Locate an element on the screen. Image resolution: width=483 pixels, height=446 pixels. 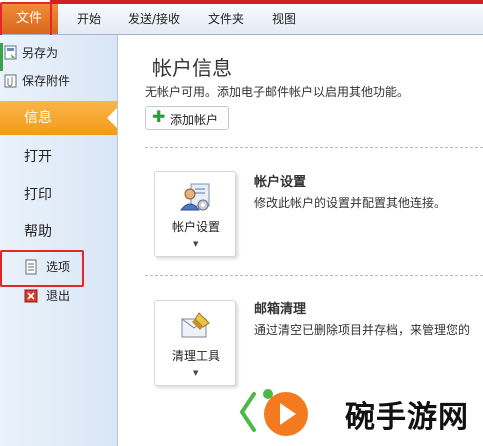
nav-save-as-label: 另存为 is located at coordinates (40, 53).